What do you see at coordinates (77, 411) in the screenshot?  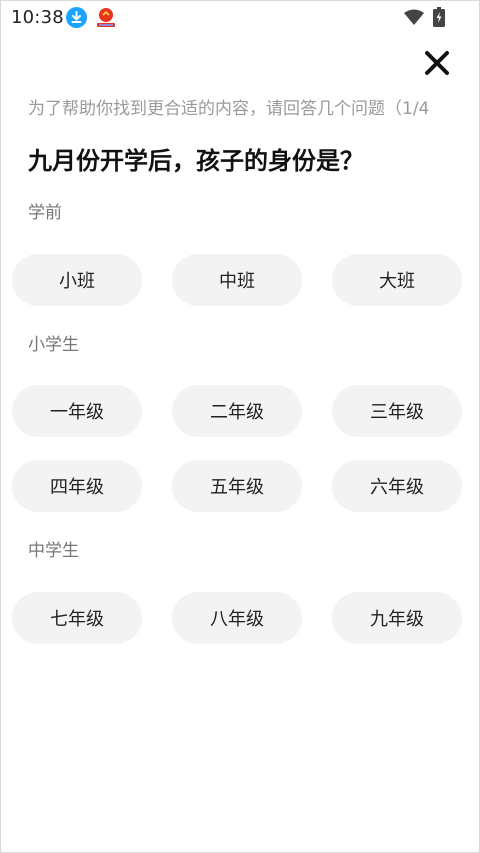 I see `option-button: 一年级` at bounding box center [77, 411].